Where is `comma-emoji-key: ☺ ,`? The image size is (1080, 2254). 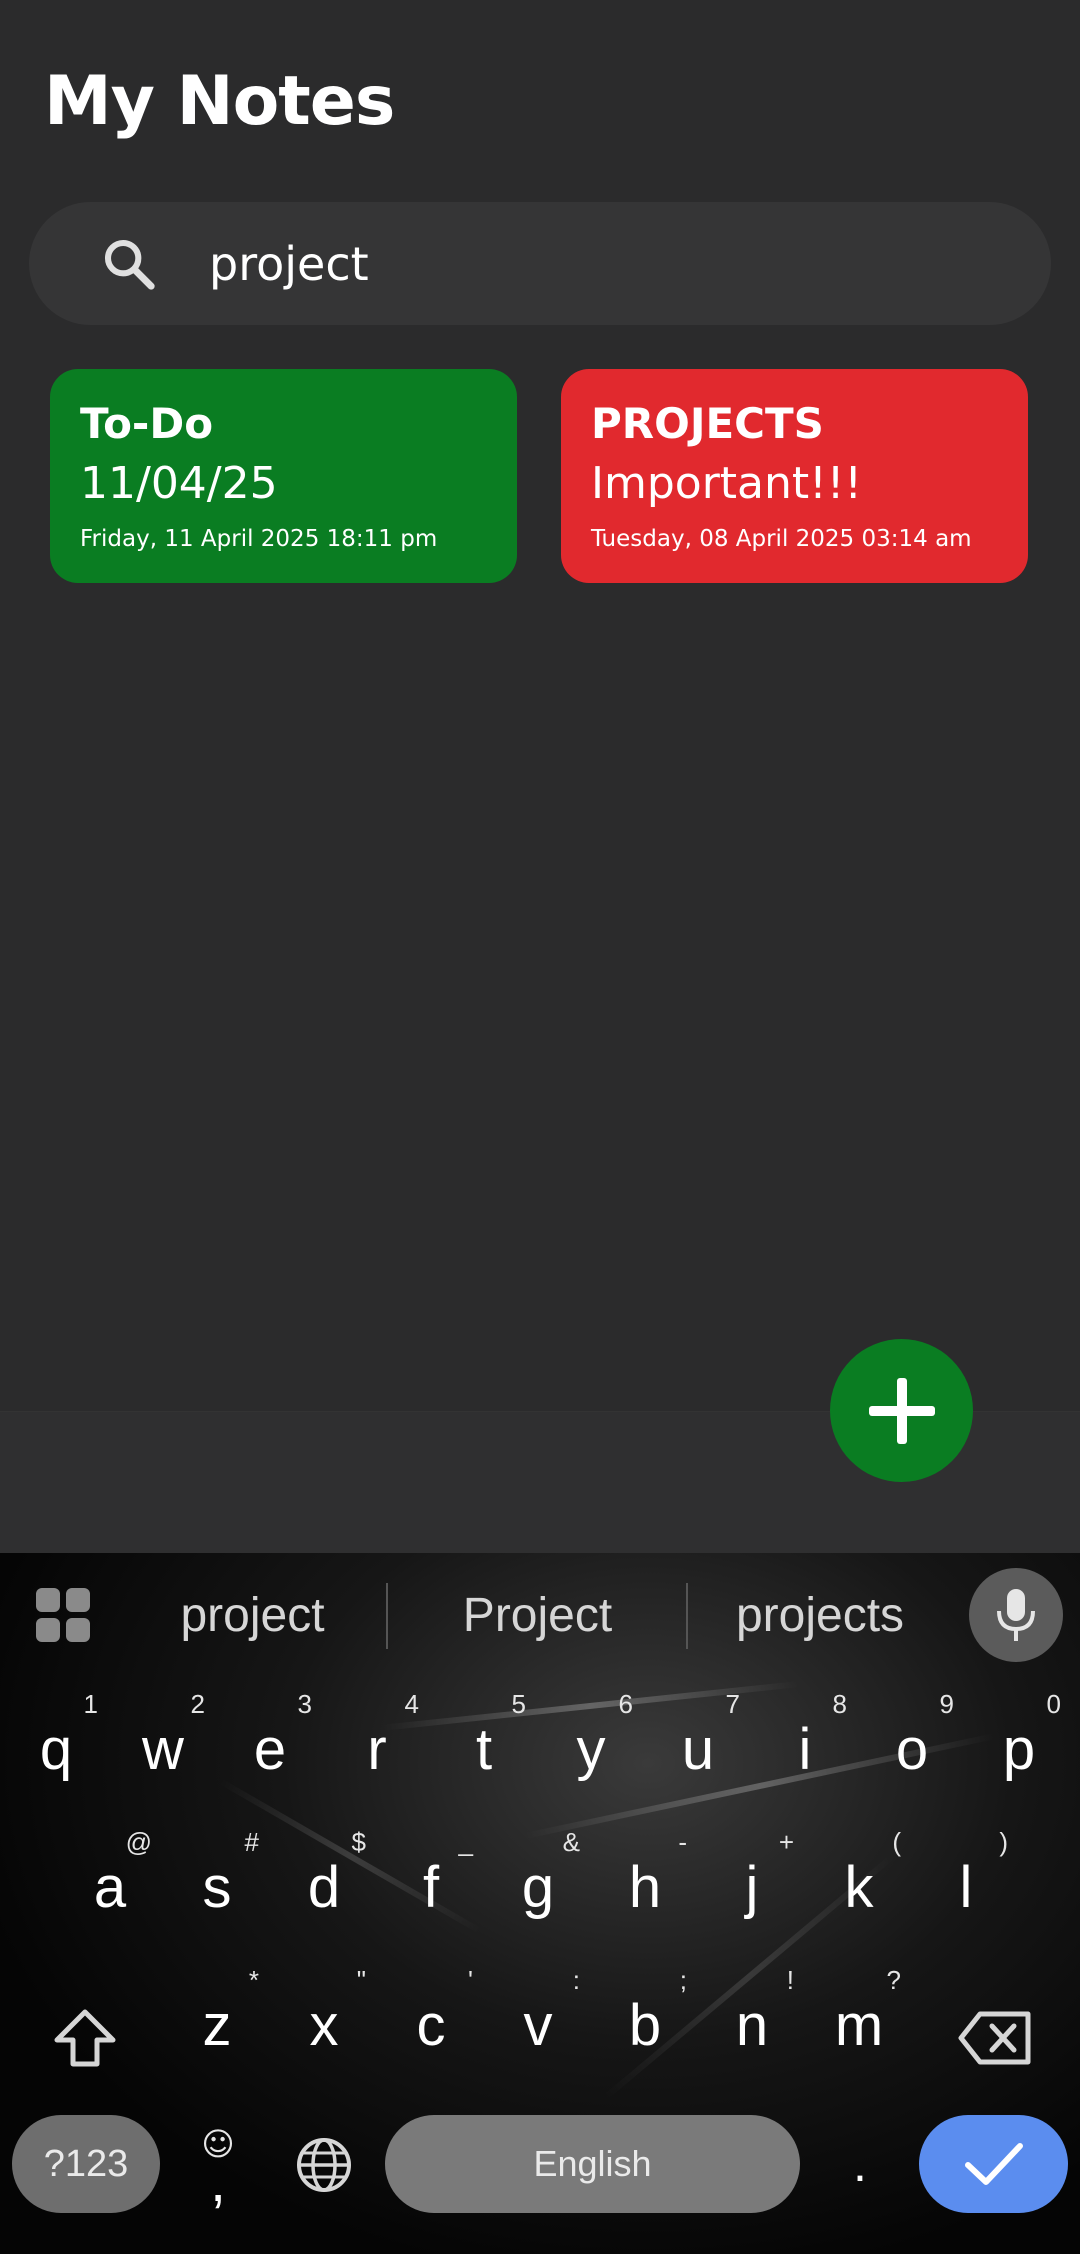
comma-emoji-key: ☺ , is located at coordinates (218, 2164).